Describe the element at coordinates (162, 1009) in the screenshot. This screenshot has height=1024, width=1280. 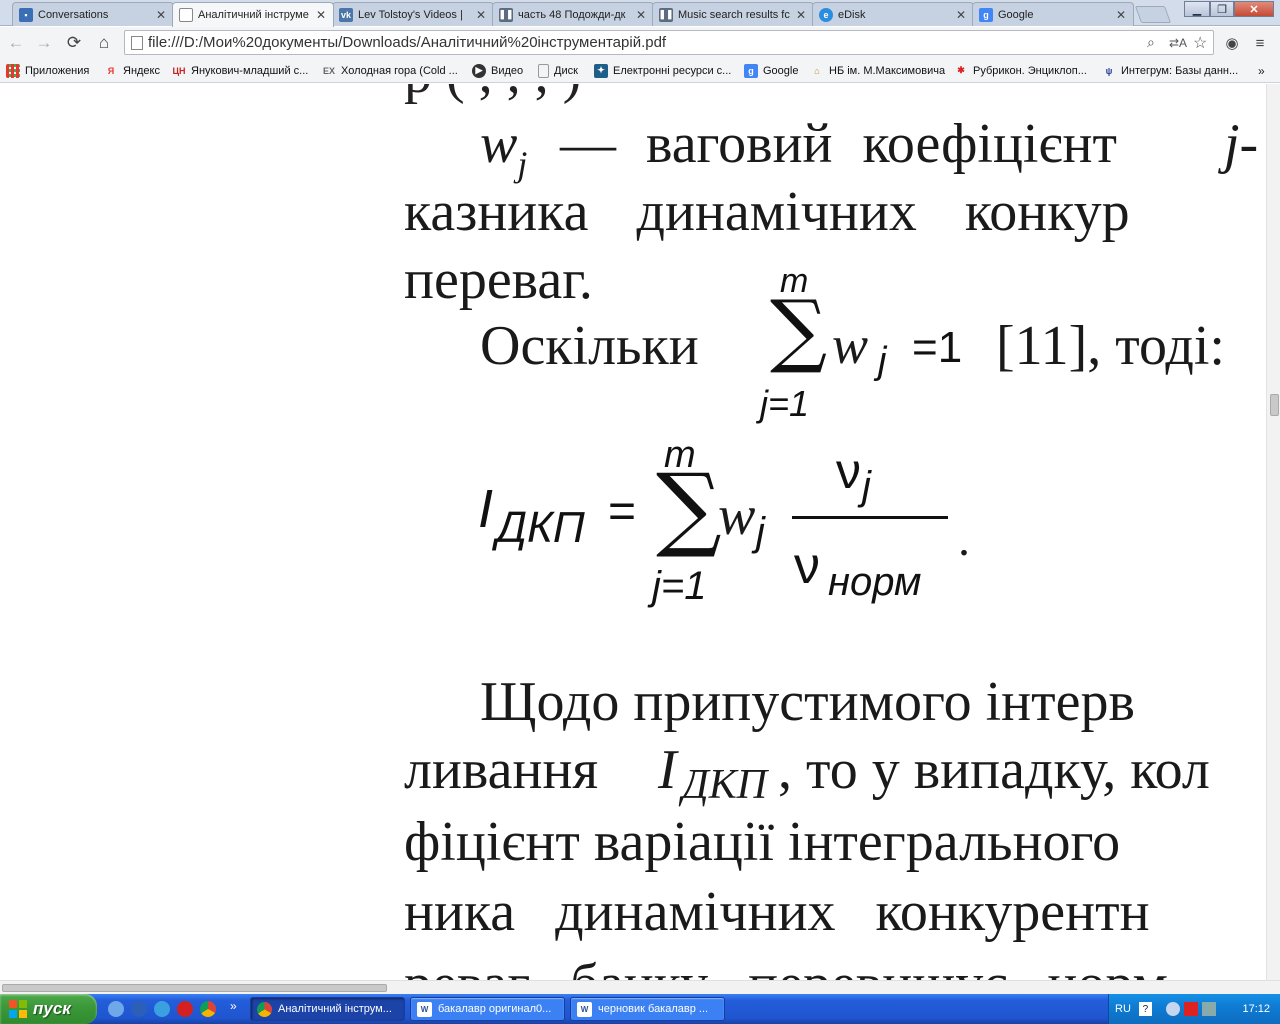
I see `quicklaunch-ie-icon` at that location.